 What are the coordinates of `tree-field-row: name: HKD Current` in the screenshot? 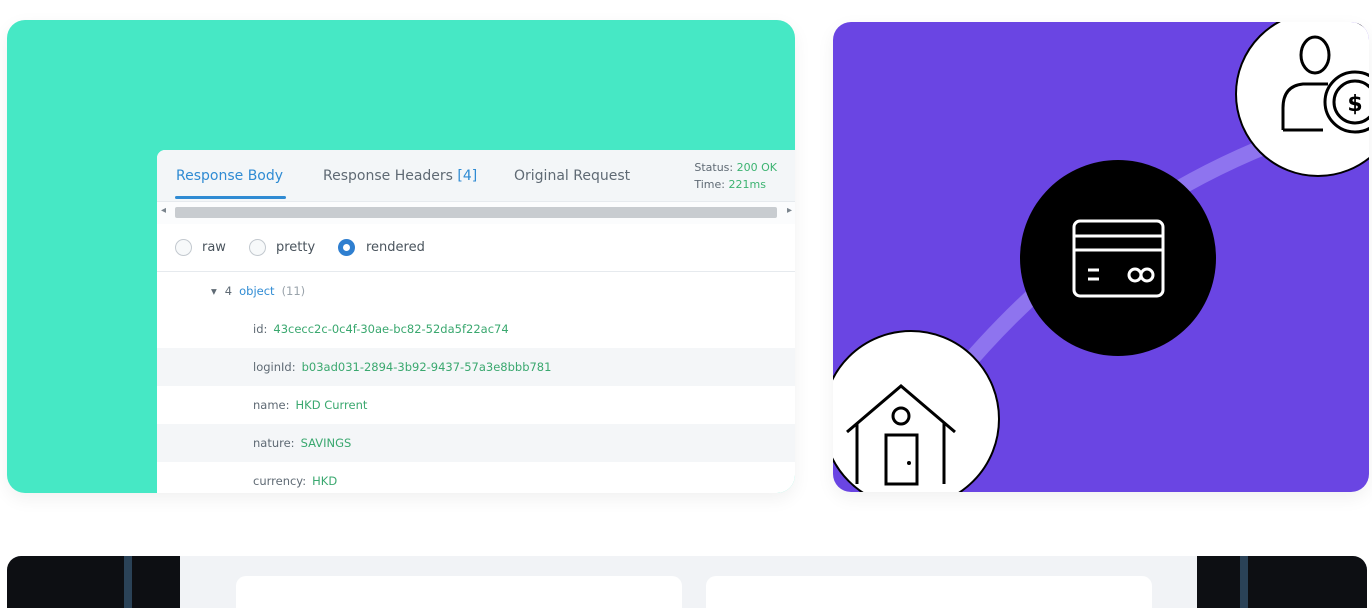 It's located at (476, 405).